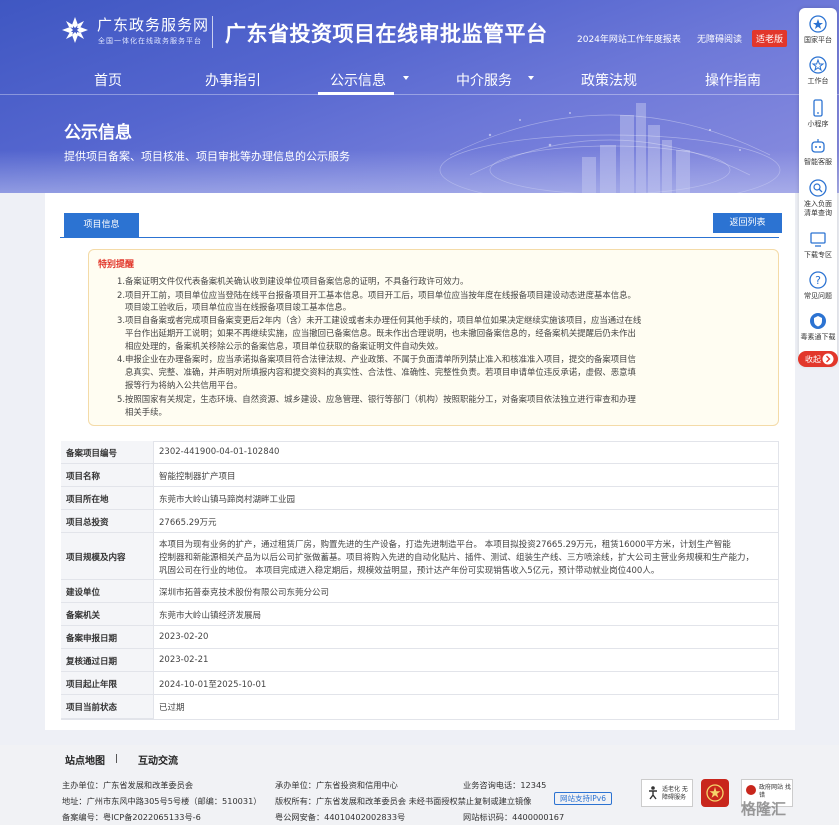 The height and width of the screenshot is (825, 839). What do you see at coordinates (629, 38) in the screenshot?
I see `annual-report-link: 2024年网站工作年度报表` at bounding box center [629, 38].